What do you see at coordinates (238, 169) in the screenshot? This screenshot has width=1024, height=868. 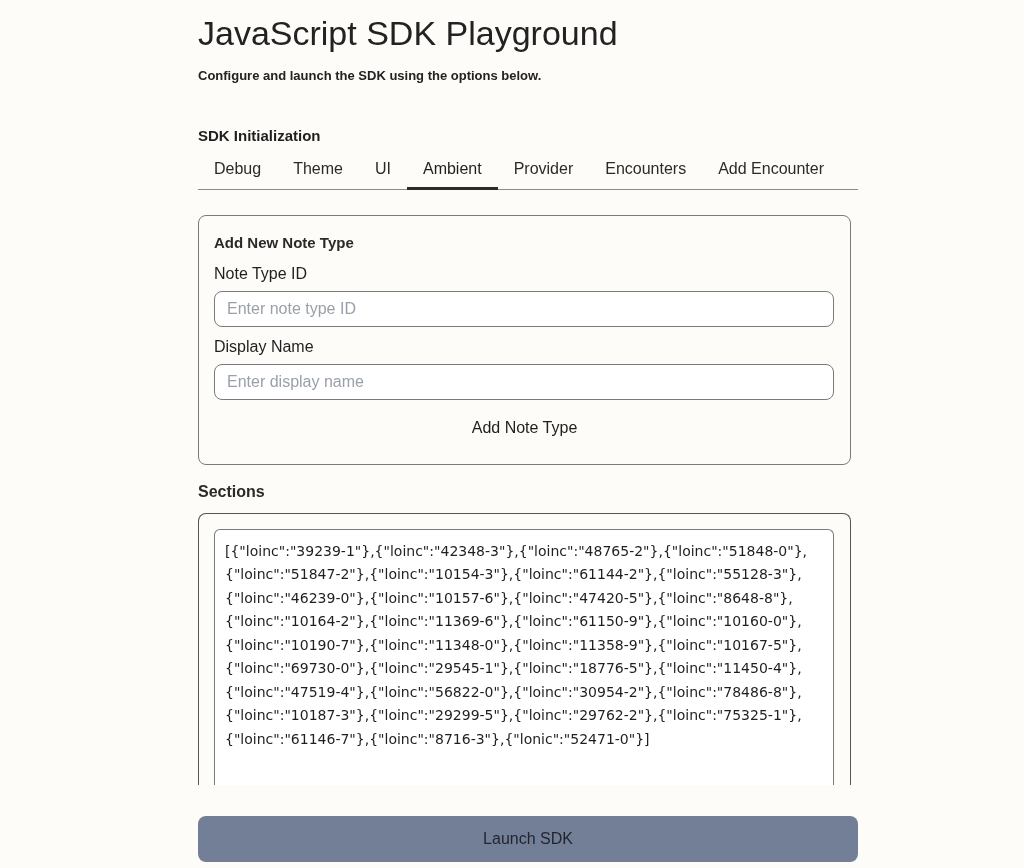 I see `tab: Debug` at bounding box center [238, 169].